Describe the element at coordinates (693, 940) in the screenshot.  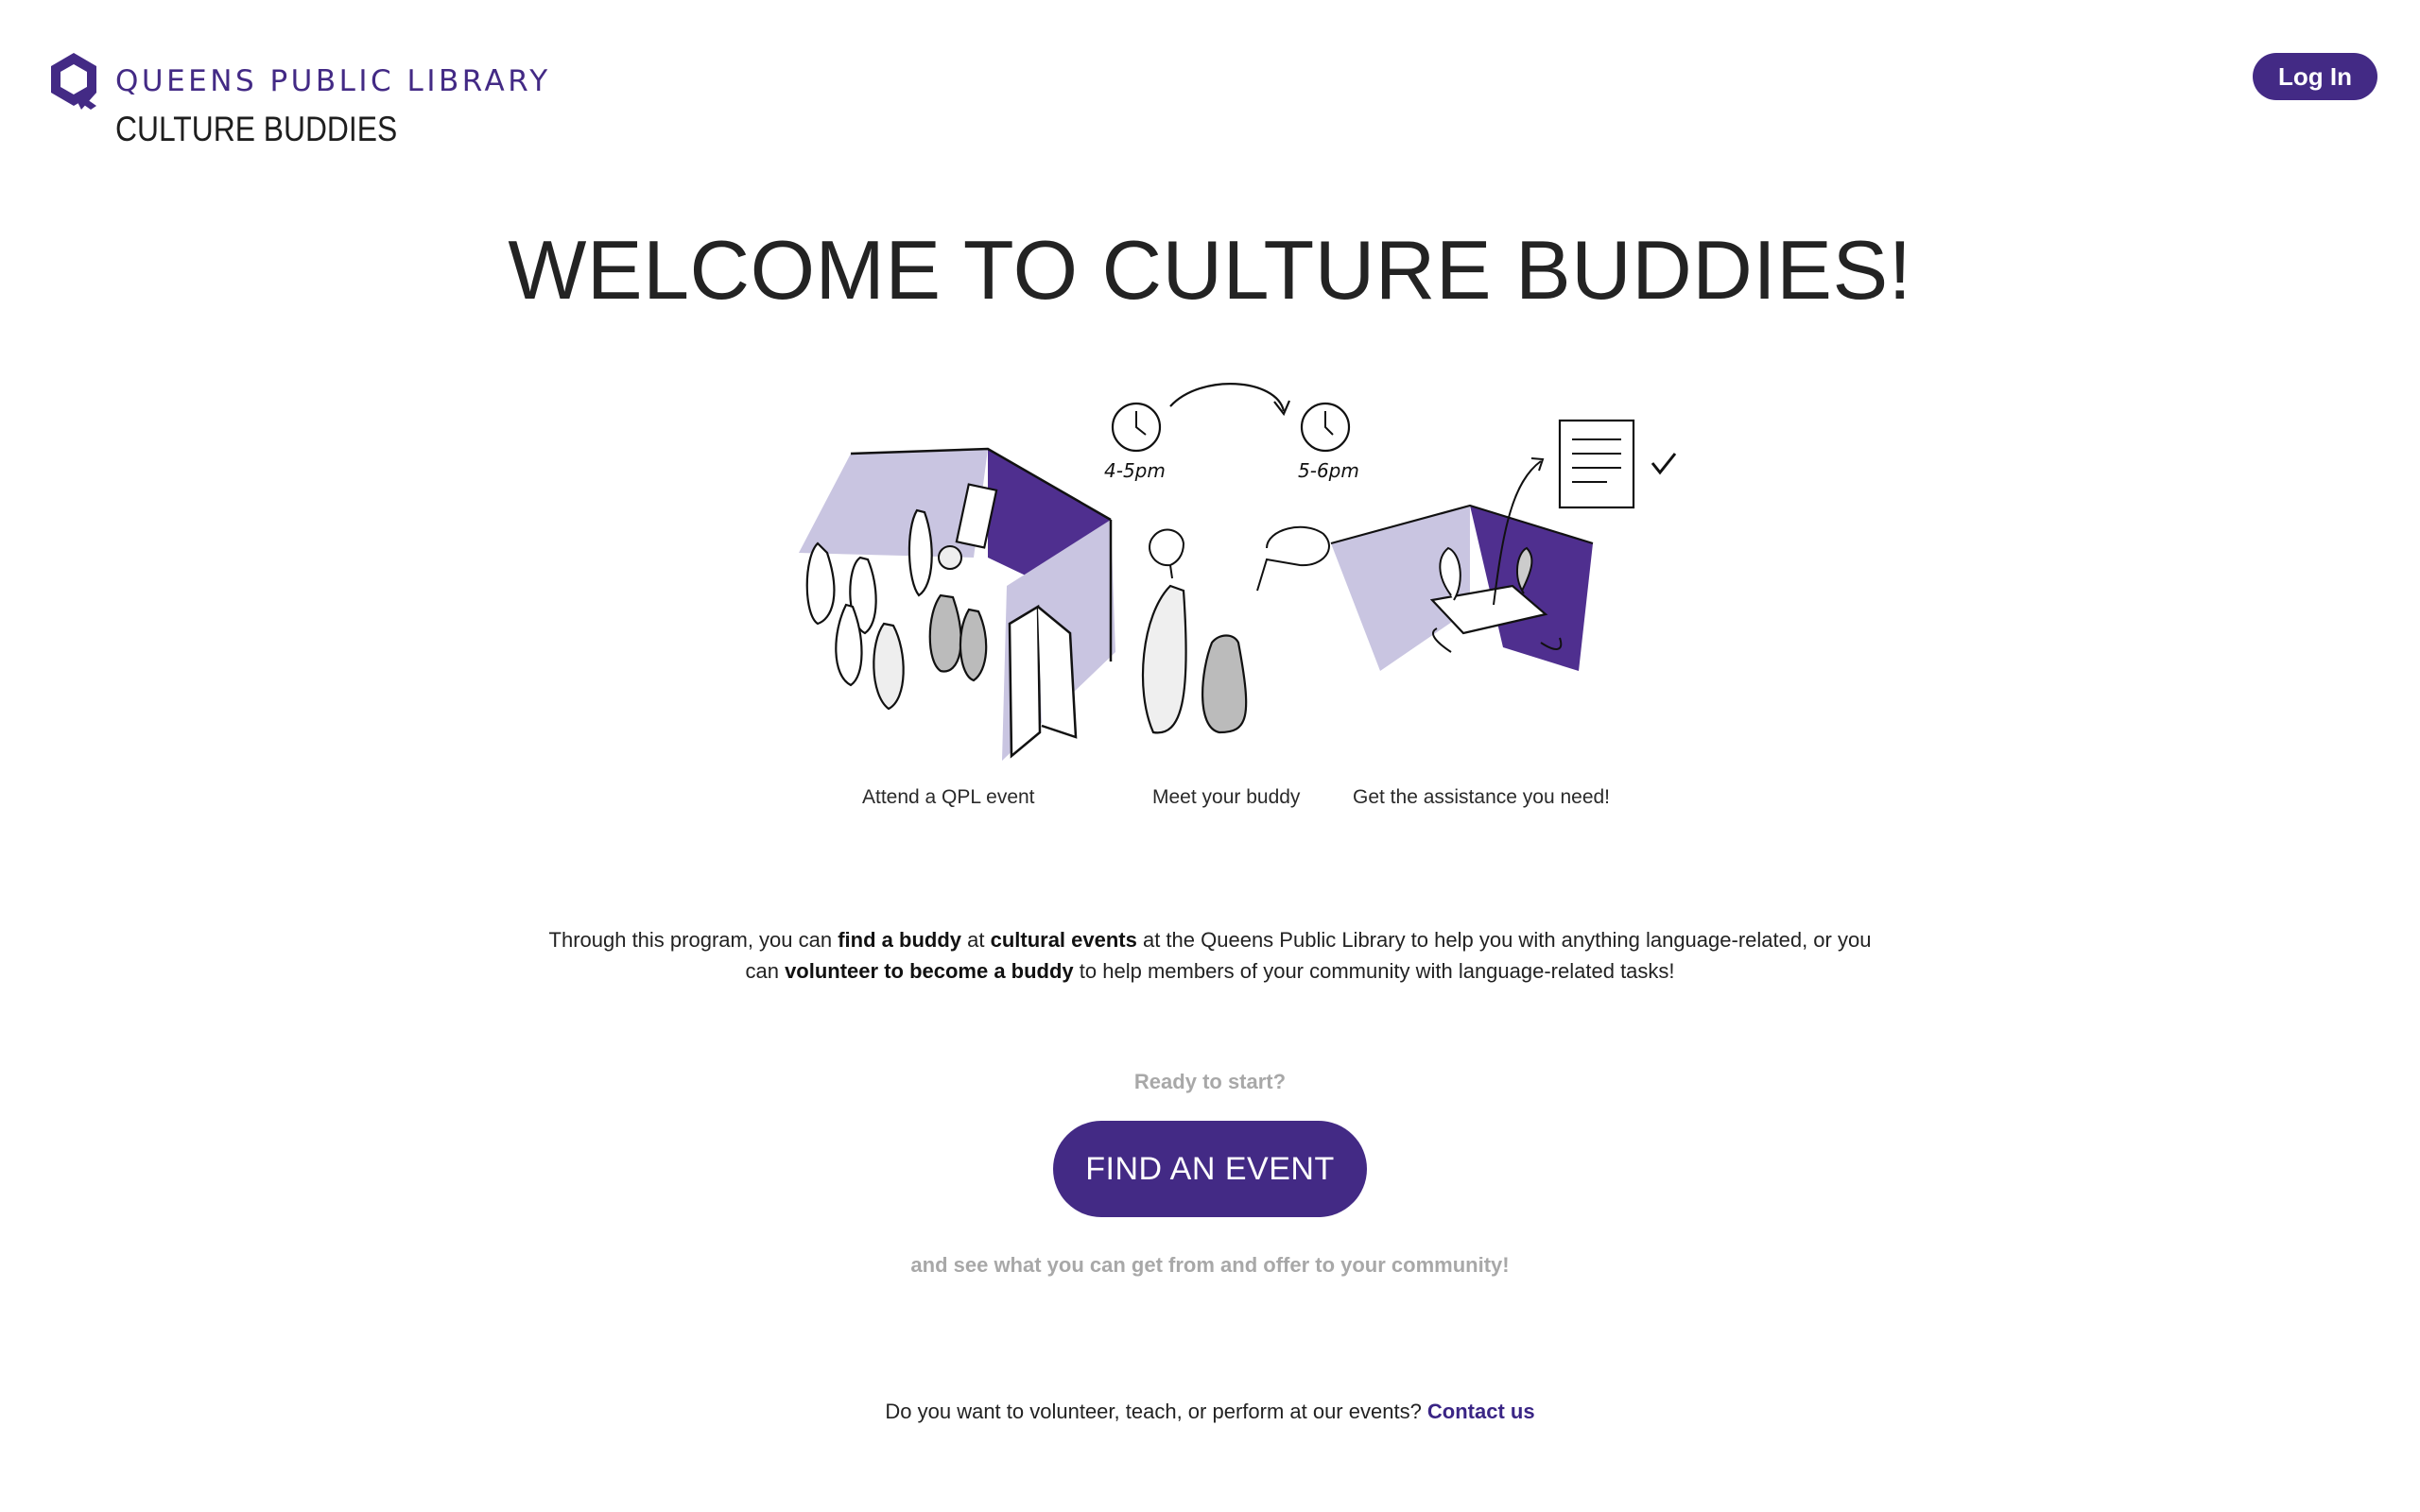
I see `description-text: Through this program, you can` at that location.